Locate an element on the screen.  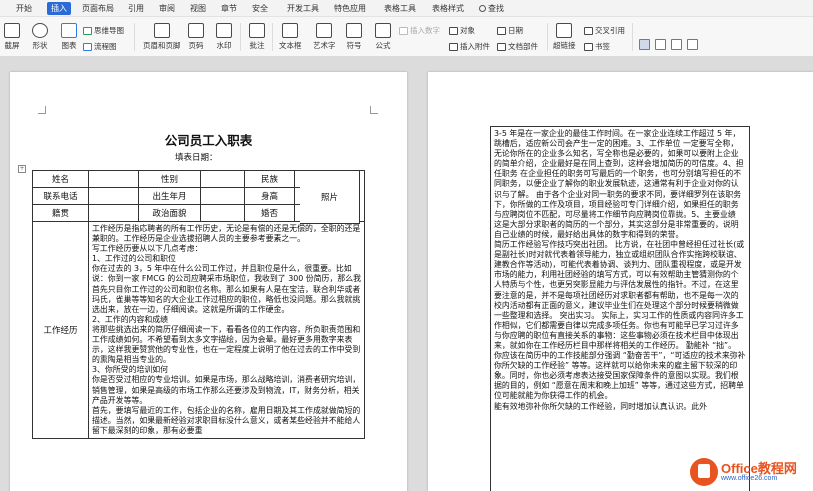
object-button: 对象 is located at coordinates (462, 30).